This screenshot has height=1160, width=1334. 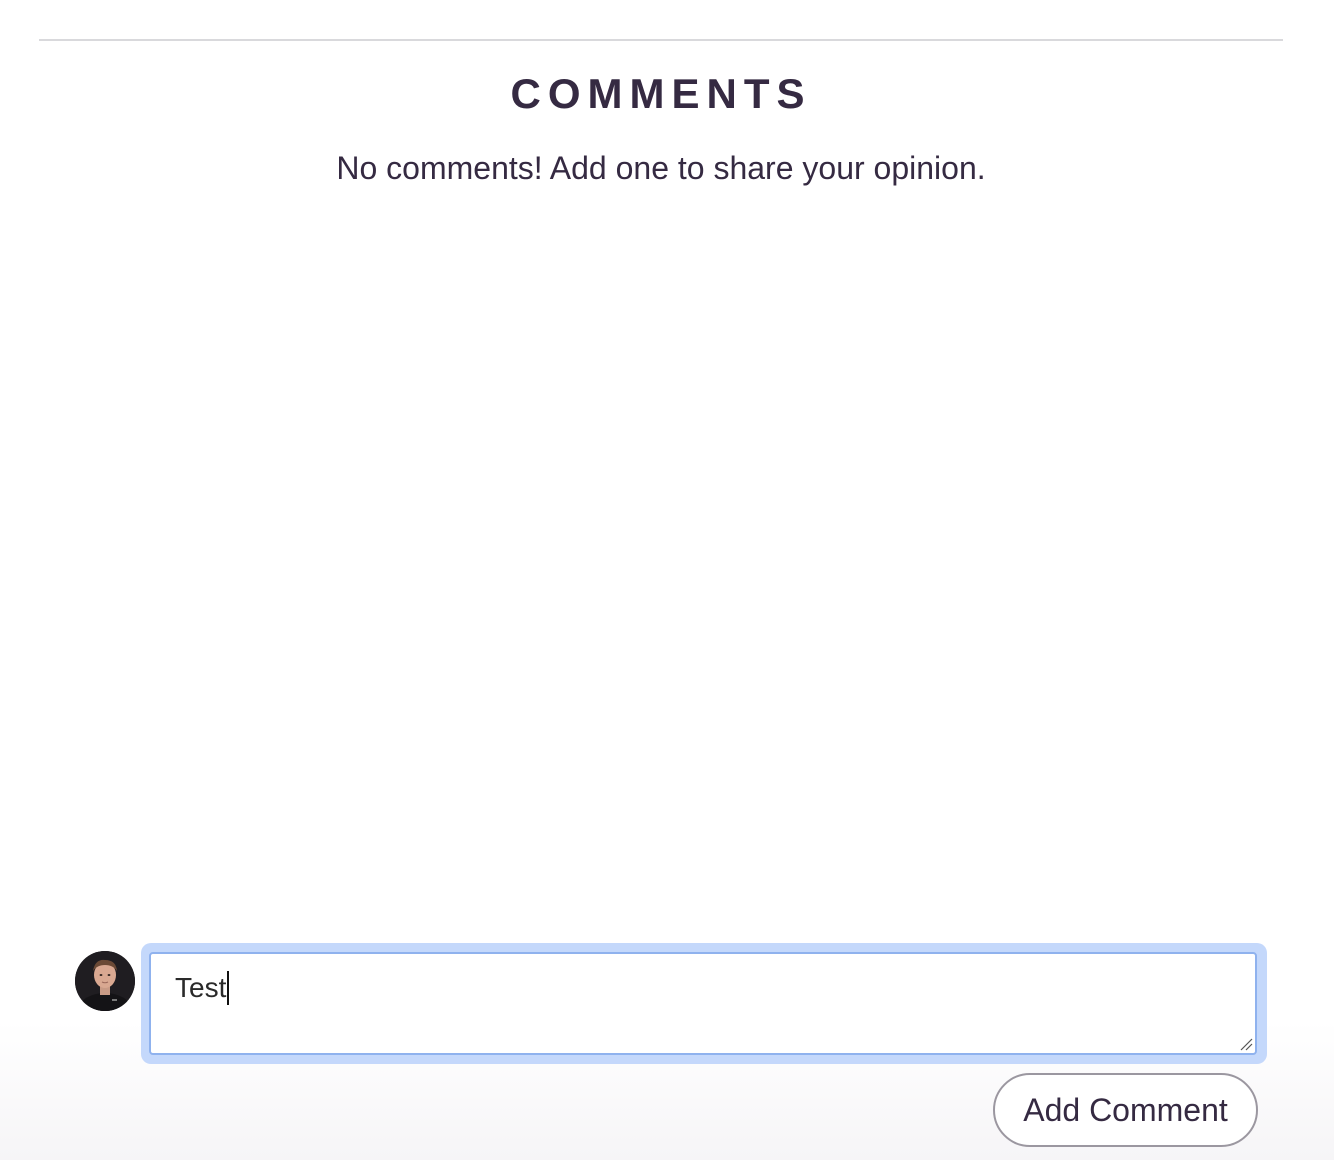 What do you see at coordinates (1125, 1110) in the screenshot?
I see `add-comment-button: Add Comment` at bounding box center [1125, 1110].